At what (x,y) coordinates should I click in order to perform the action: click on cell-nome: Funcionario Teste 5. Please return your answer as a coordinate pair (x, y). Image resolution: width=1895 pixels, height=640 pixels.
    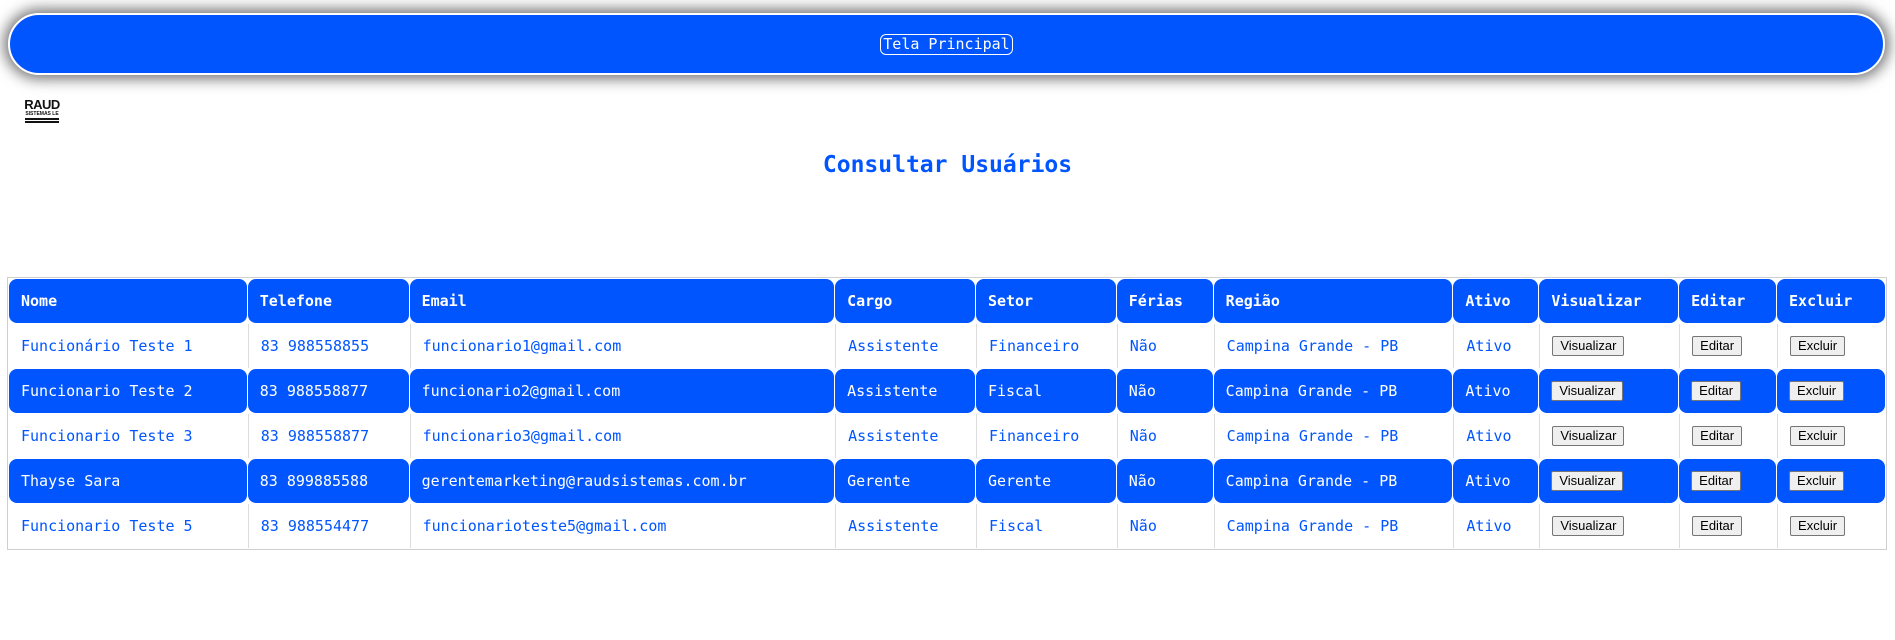
    Looking at the image, I should click on (128, 526).